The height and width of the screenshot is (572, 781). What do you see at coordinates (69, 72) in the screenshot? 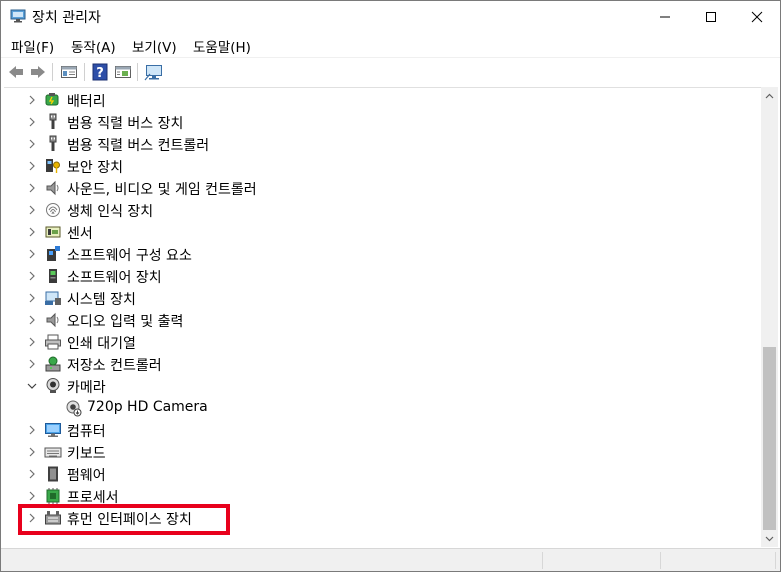
I see `properties-button` at bounding box center [69, 72].